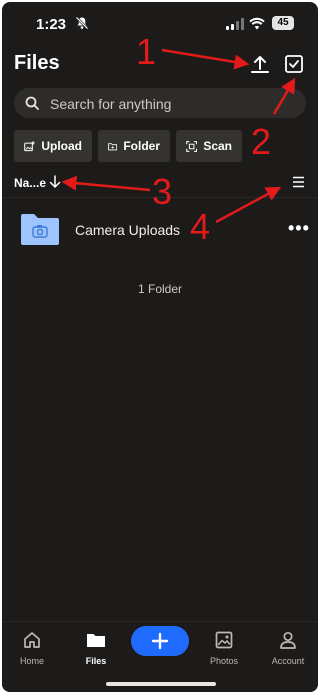  What do you see at coordinates (40, 229) in the screenshot?
I see `camera-folder-icon` at bounding box center [40, 229].